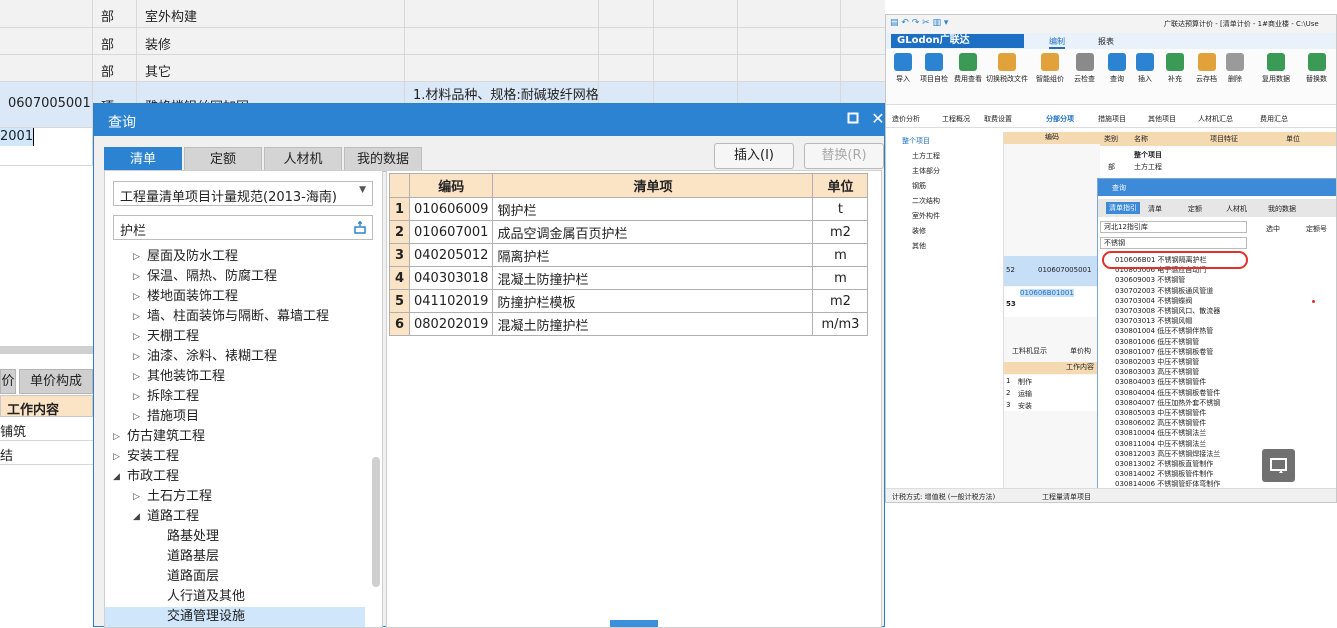 Image resolution: width=1337 pixels, height=628 pixels. What do you see at coordinates (46, 429) in the screenshot?
I see `lower-row: 铺筑` at bounding box center [46, 429].